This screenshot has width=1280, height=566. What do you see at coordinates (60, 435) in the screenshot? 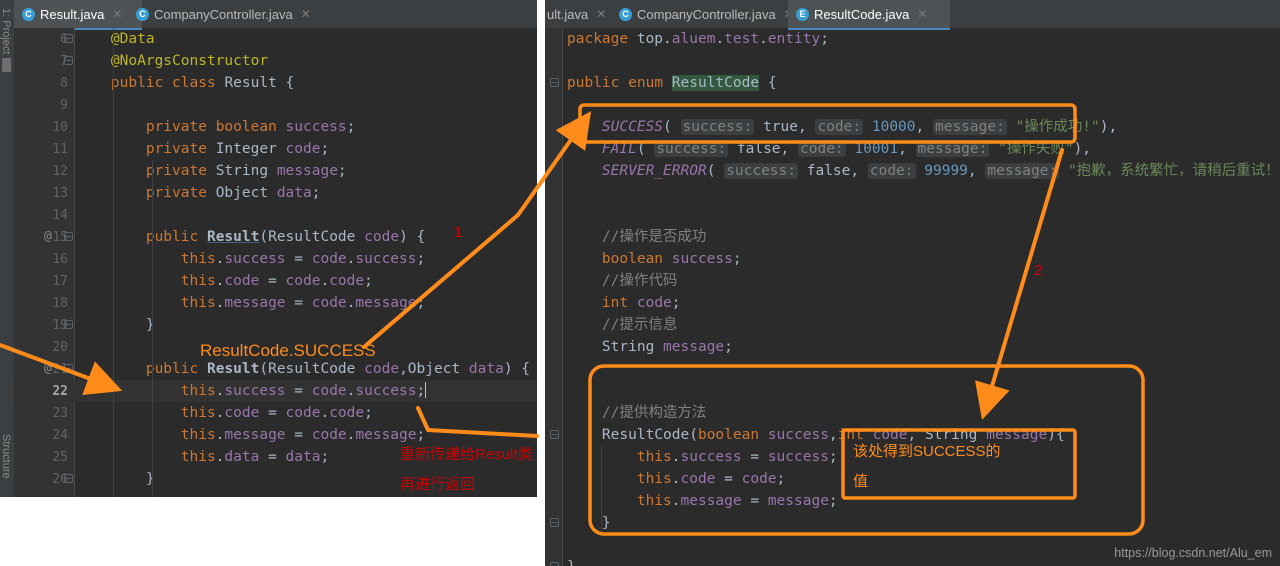
I see `line-number: 24` at bounding box center [60, 435].